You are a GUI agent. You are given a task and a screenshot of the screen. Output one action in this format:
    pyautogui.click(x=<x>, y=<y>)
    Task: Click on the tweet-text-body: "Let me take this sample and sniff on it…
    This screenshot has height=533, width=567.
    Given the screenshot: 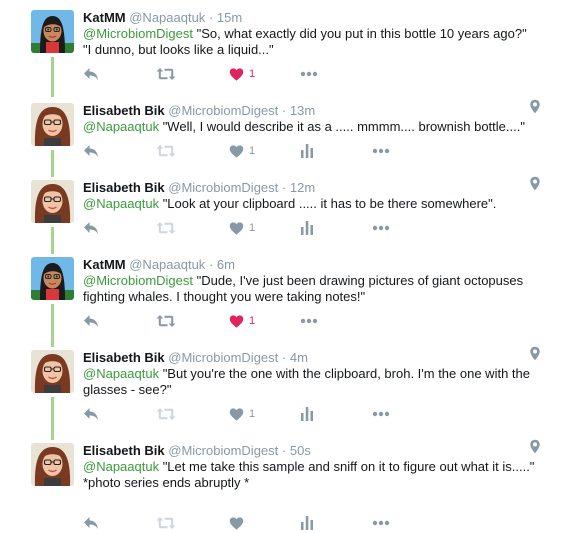 What is the action you would take?
    pyautogui.click(x=347, y=466)
    